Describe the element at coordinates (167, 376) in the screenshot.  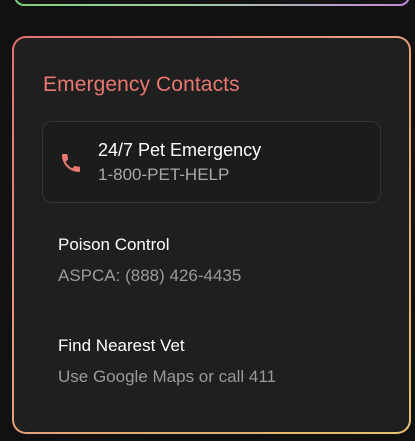
I see `find-vet-detail: Use Google Maps or call 411` at that location.